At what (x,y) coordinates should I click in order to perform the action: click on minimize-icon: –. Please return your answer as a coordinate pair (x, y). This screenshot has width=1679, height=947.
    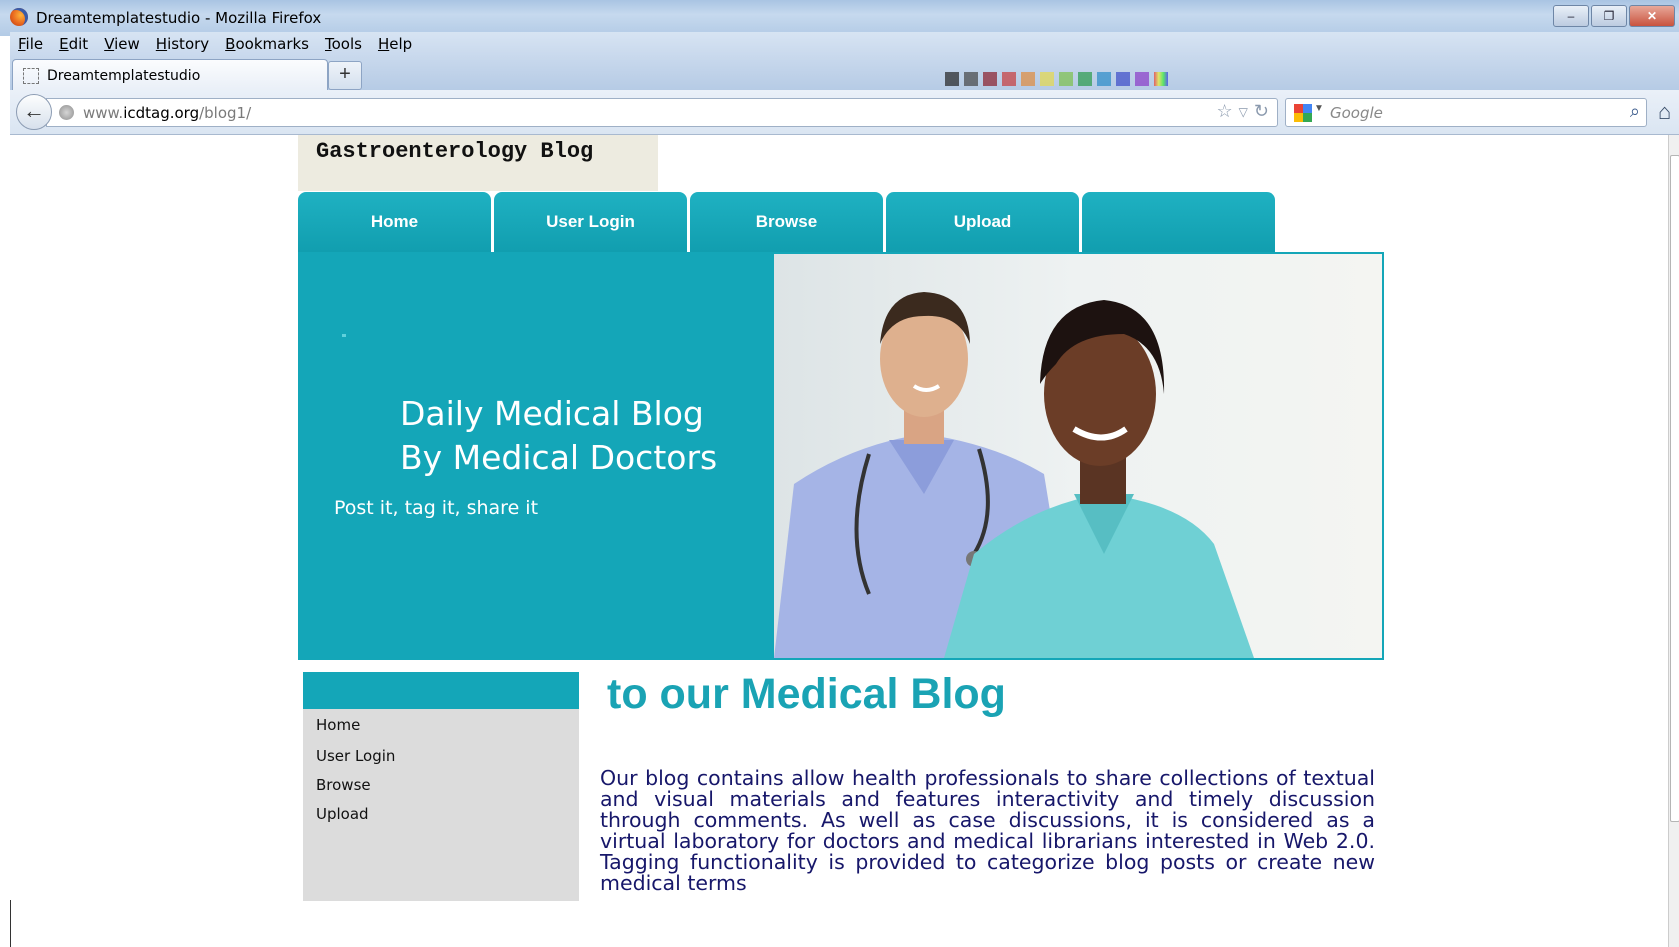
    Looking at the image, I should click on (1571, 16).